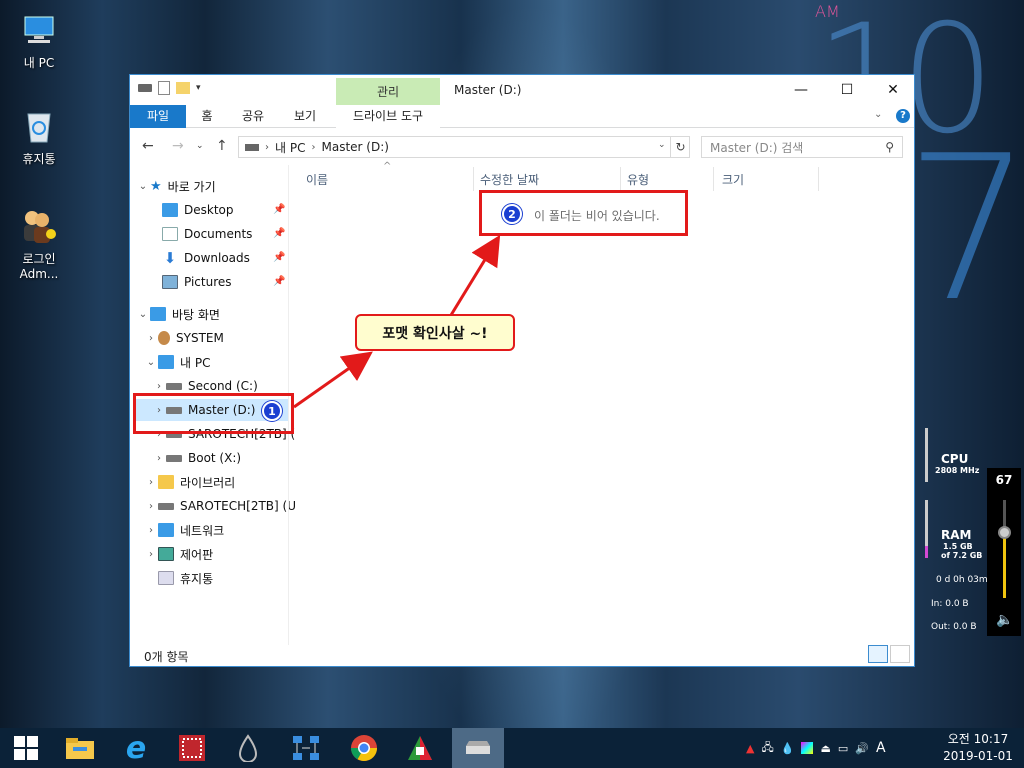  What do you see at coordinates (788, 748) in the screenshot?
I see `drop-icon: 💧` at bounding box center [788, 748].